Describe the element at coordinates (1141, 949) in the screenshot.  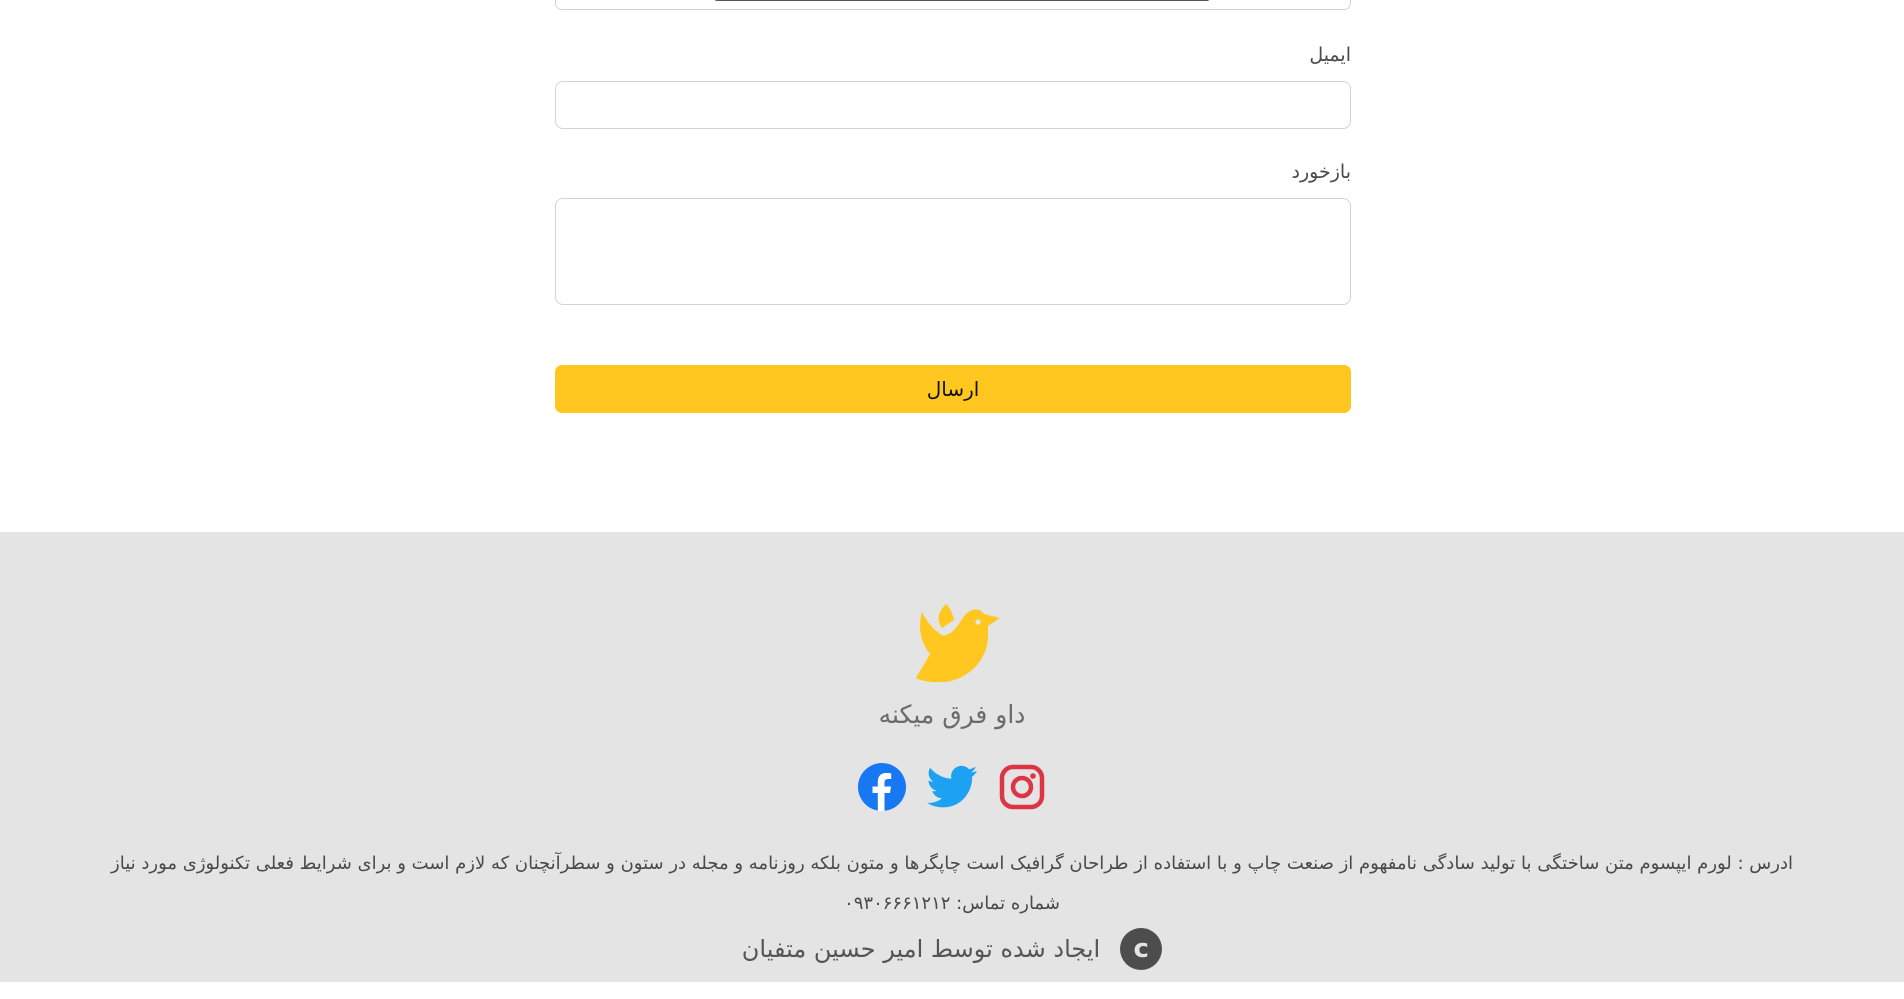
I see `copyright-icon: c` at that location.